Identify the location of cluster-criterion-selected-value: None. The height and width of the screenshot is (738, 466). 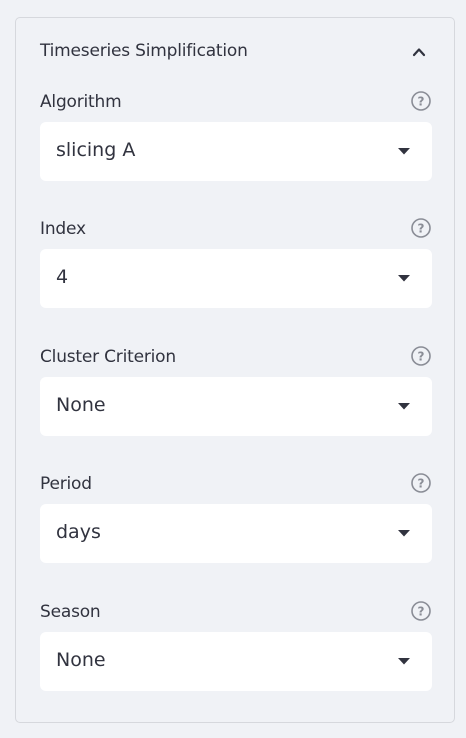
(81, 405).